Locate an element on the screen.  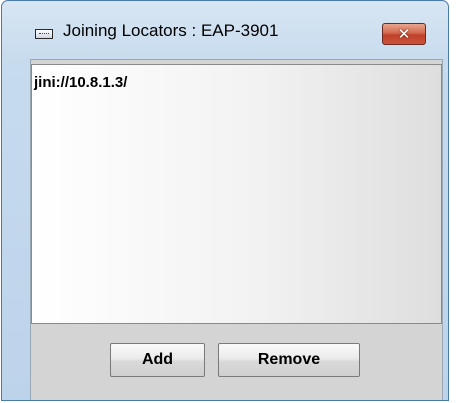
close-icon: ✕ is located at coordinates (404, 33).